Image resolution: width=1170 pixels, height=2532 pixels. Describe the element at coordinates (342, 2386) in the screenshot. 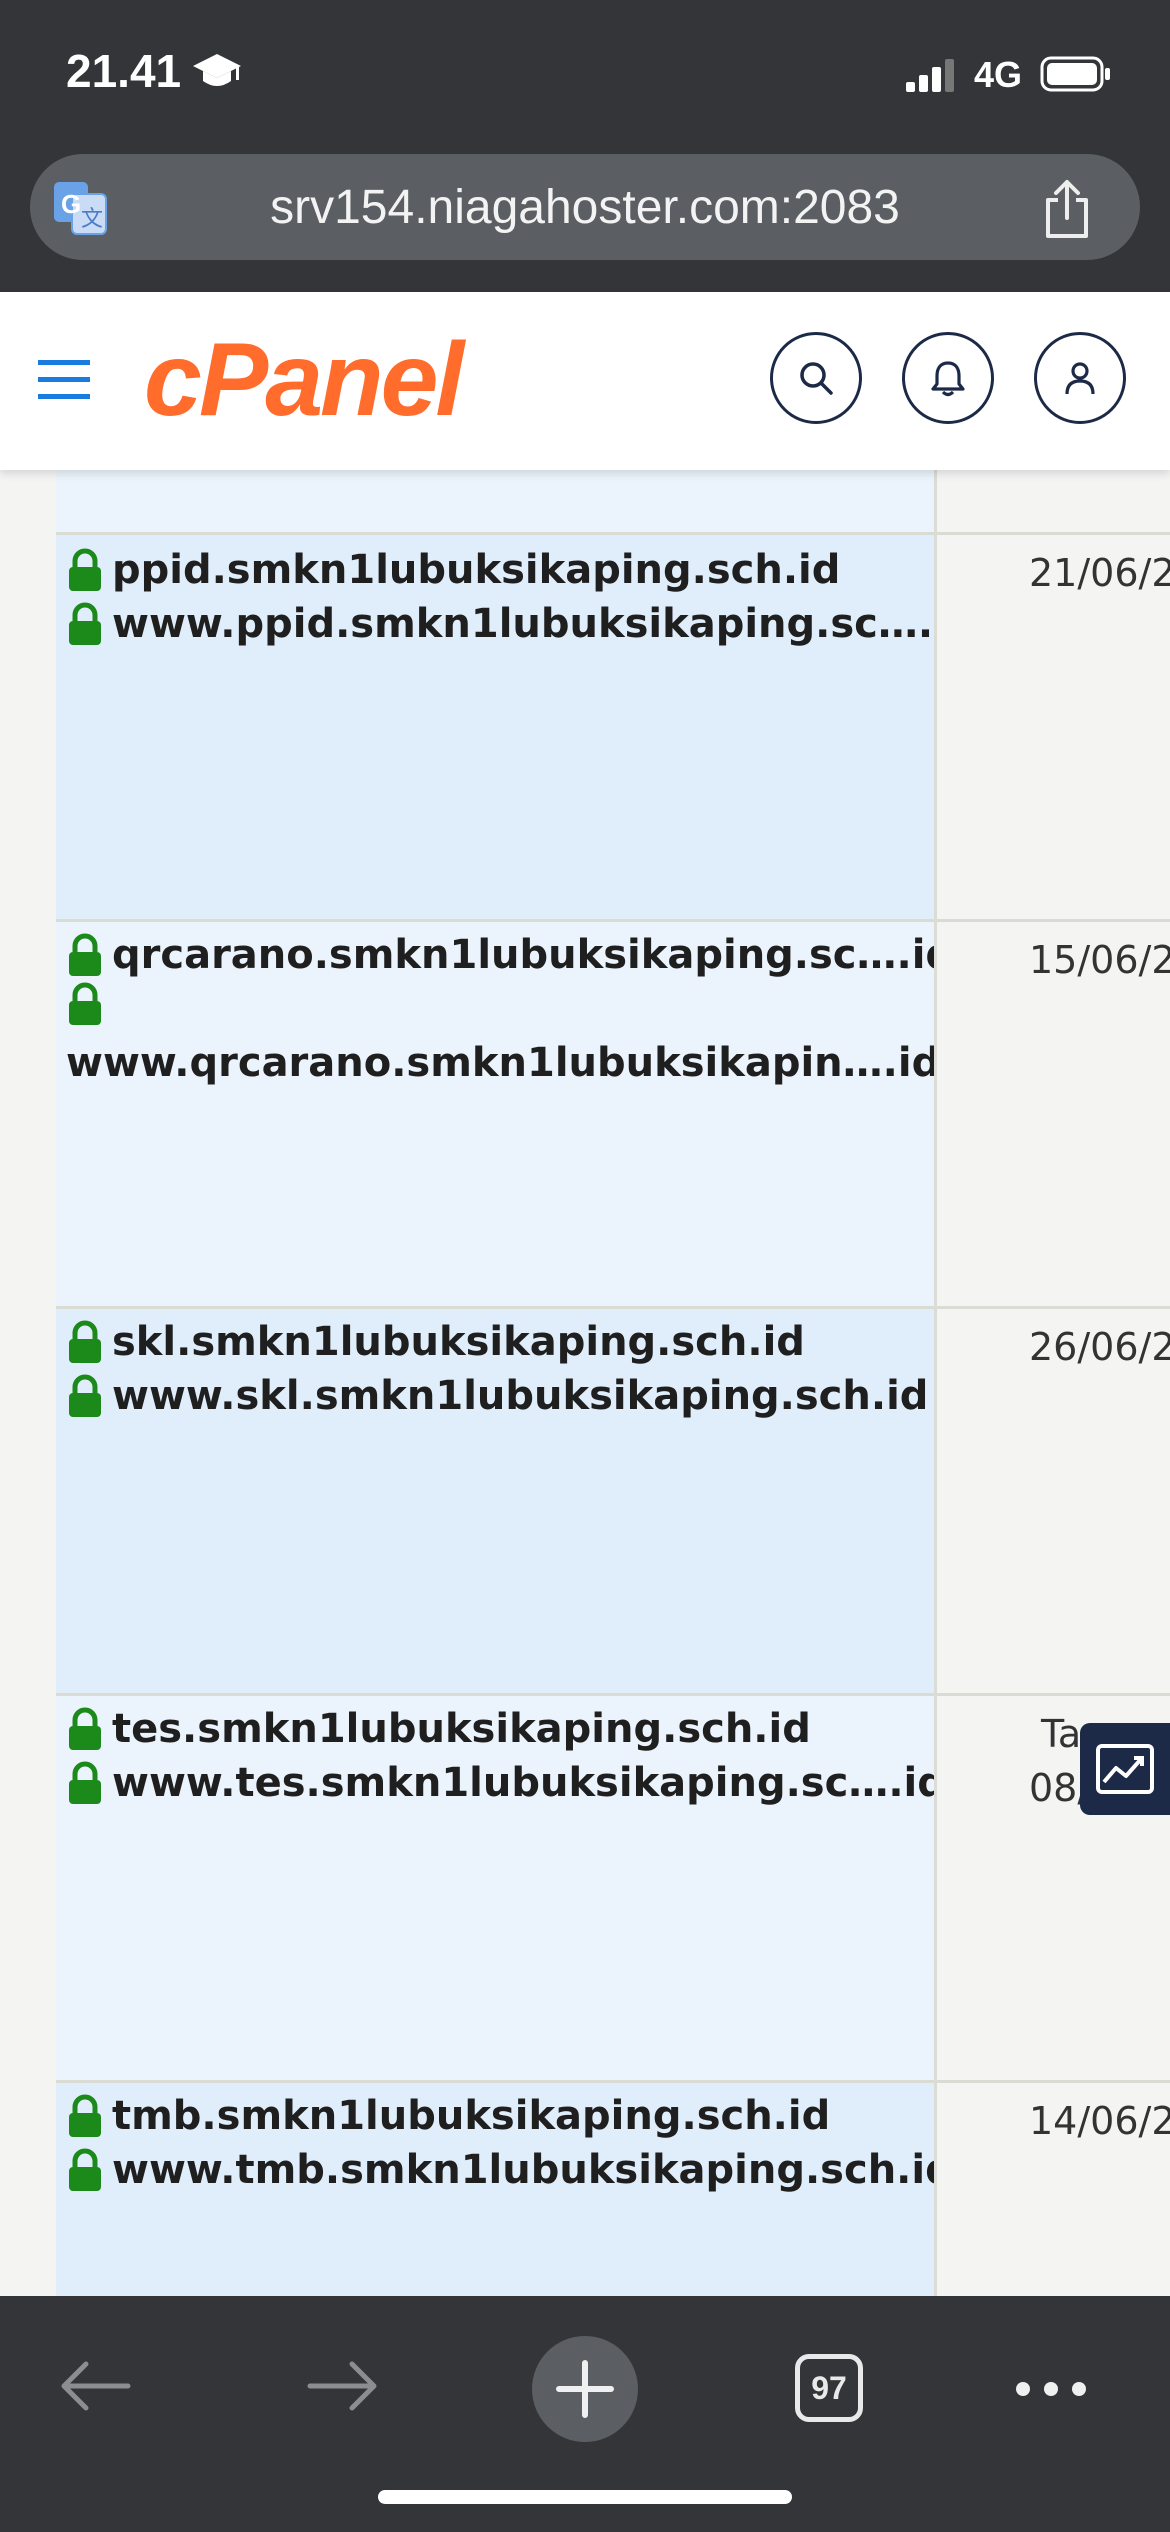

I see `forward-arrow-icon` at that location.